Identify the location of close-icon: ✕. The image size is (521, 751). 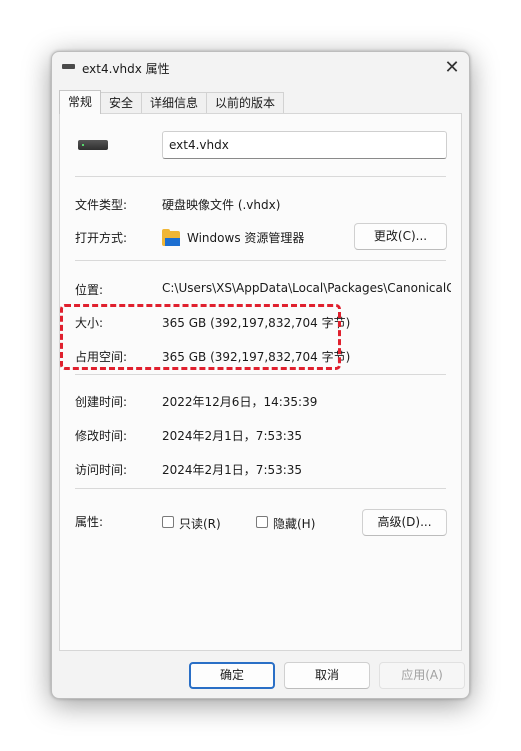
(452, 67).